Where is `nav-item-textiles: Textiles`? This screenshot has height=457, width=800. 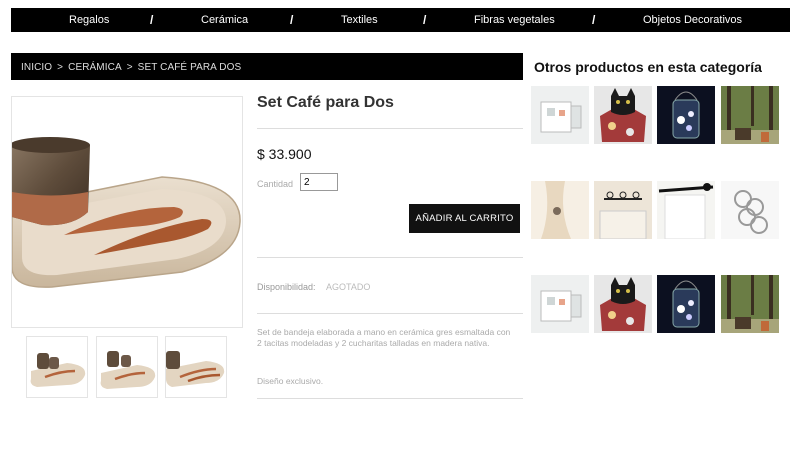
nav-item-textiles: Textiles is located at coordinates (359, 20).